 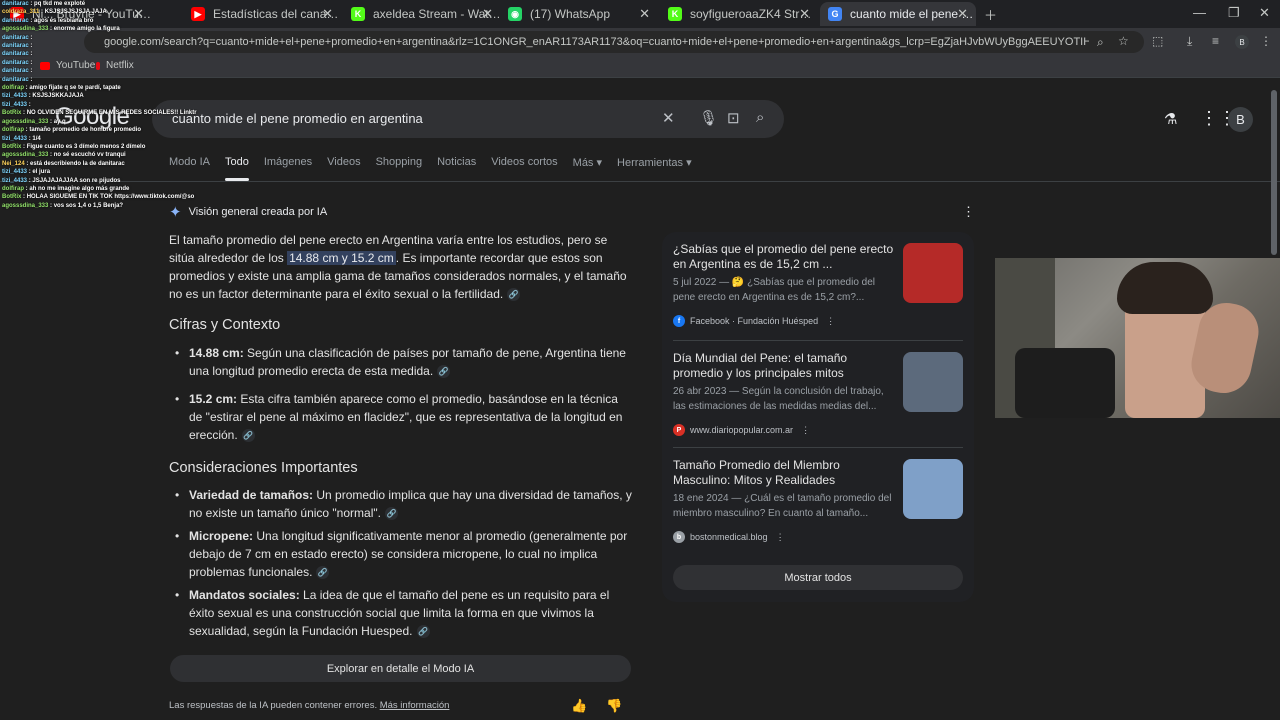 What do you see at coordinates (679, 321) in the screenshot?
I see `source-favicon-icon: f` at bounding box center [679, 321].